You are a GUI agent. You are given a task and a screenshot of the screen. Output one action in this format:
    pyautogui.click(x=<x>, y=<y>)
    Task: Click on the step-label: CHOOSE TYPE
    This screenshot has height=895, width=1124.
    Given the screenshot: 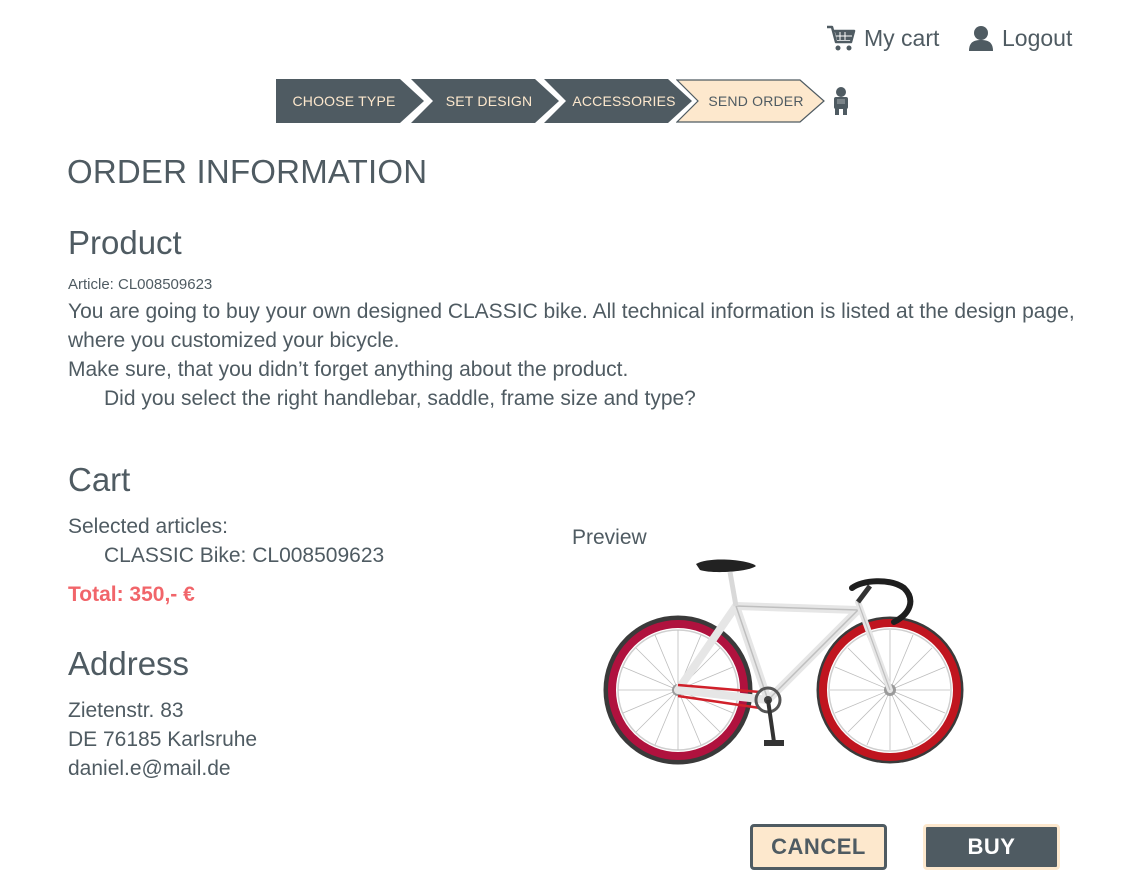 What is the action you would take?
    pyautogui.click(x=344, y=101)
    